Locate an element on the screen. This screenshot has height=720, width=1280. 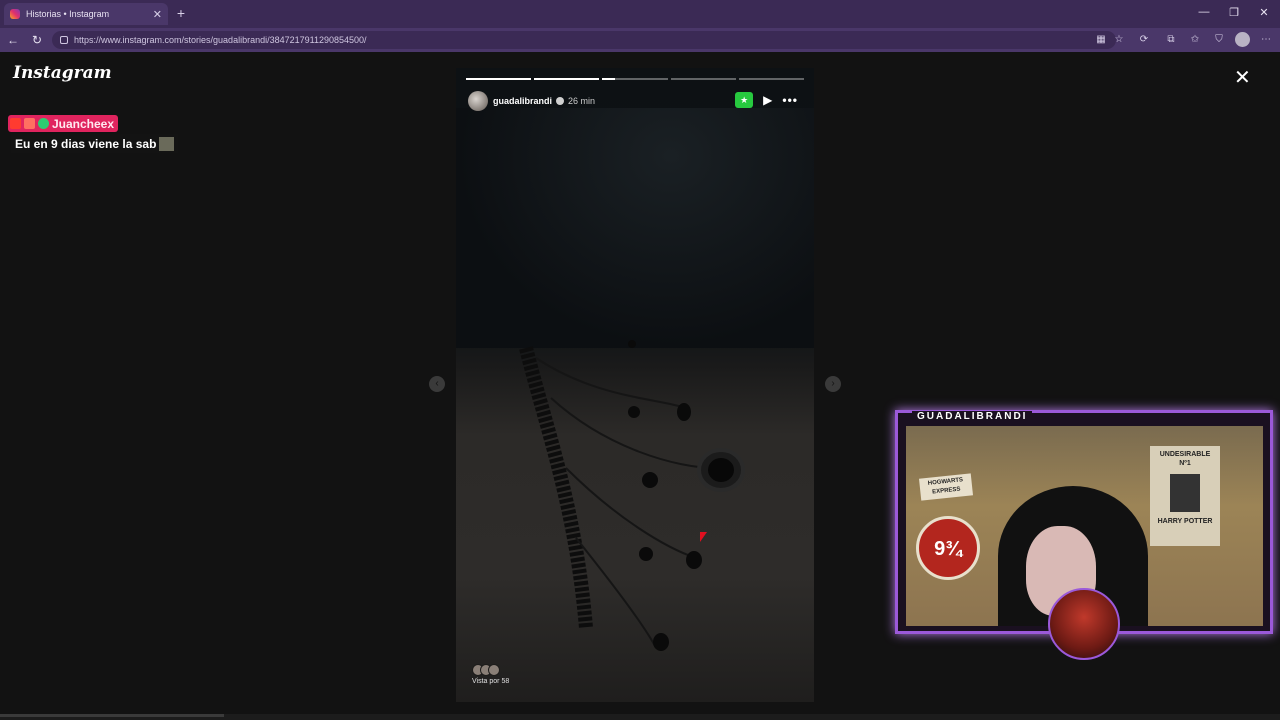
platform-sign: 9¾ is located at coordinates (948, 548).